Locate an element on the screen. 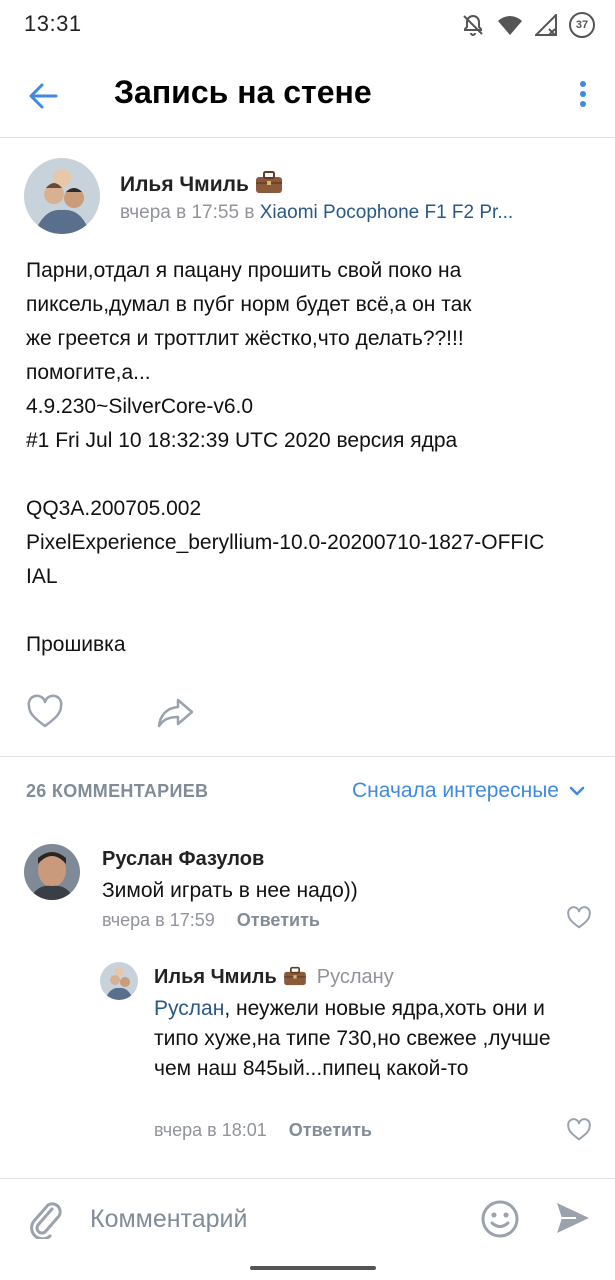  comment-author: Илья Чмиль is located at coordinates (215, 977).